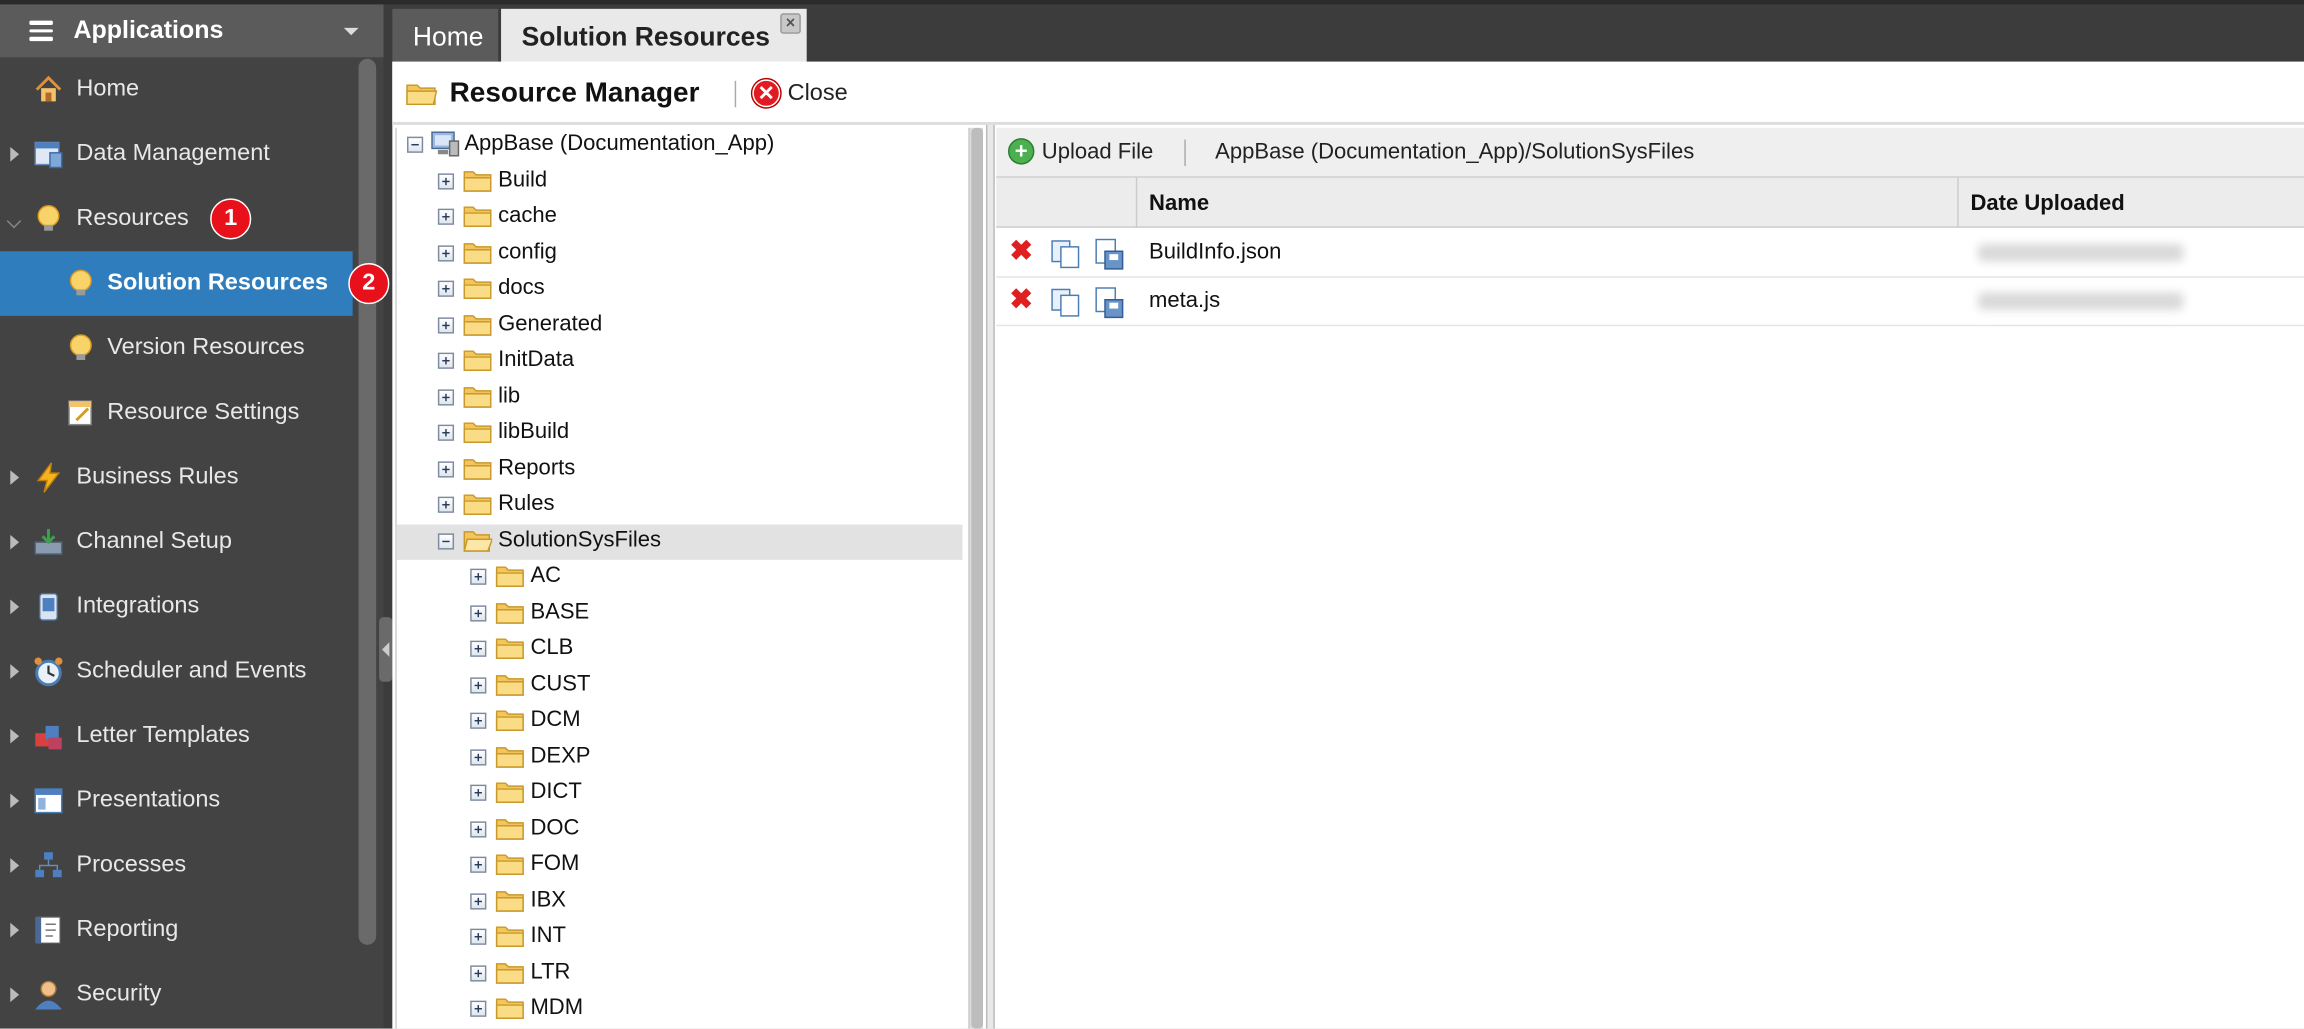 Image resolution: width=2304 pixels, height=1029 pixels. What do you see at coordinates (548, 935) in the screenshot?
I see `tree-label: INT` at bounding box center [548, 935].